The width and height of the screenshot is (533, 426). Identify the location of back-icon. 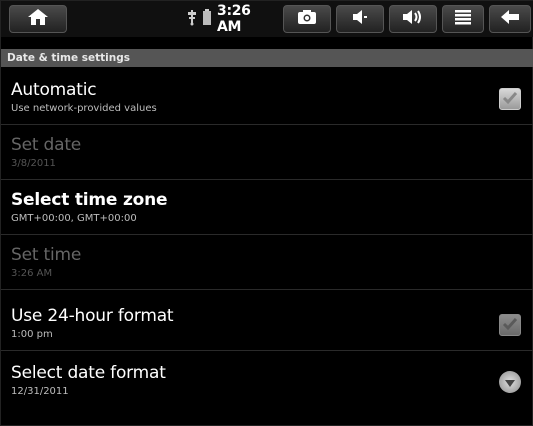
(510, 19).